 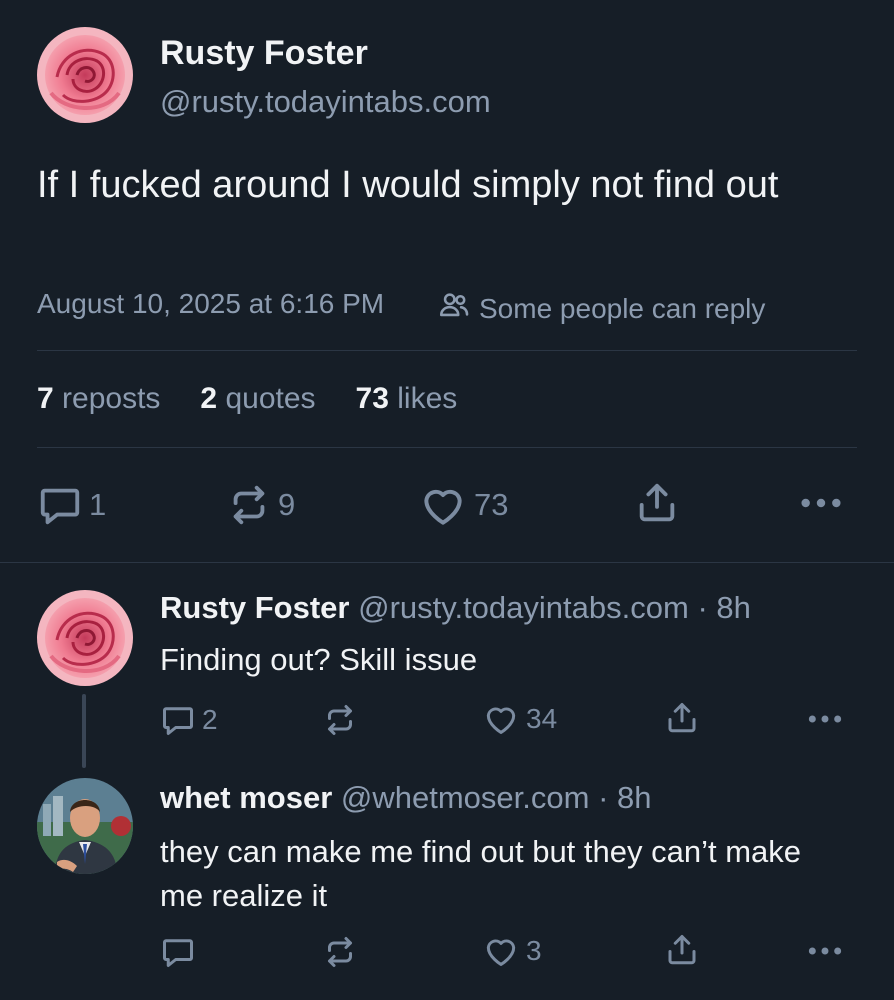 I want to click on reply-count: 1, so click(x=98, y=504).